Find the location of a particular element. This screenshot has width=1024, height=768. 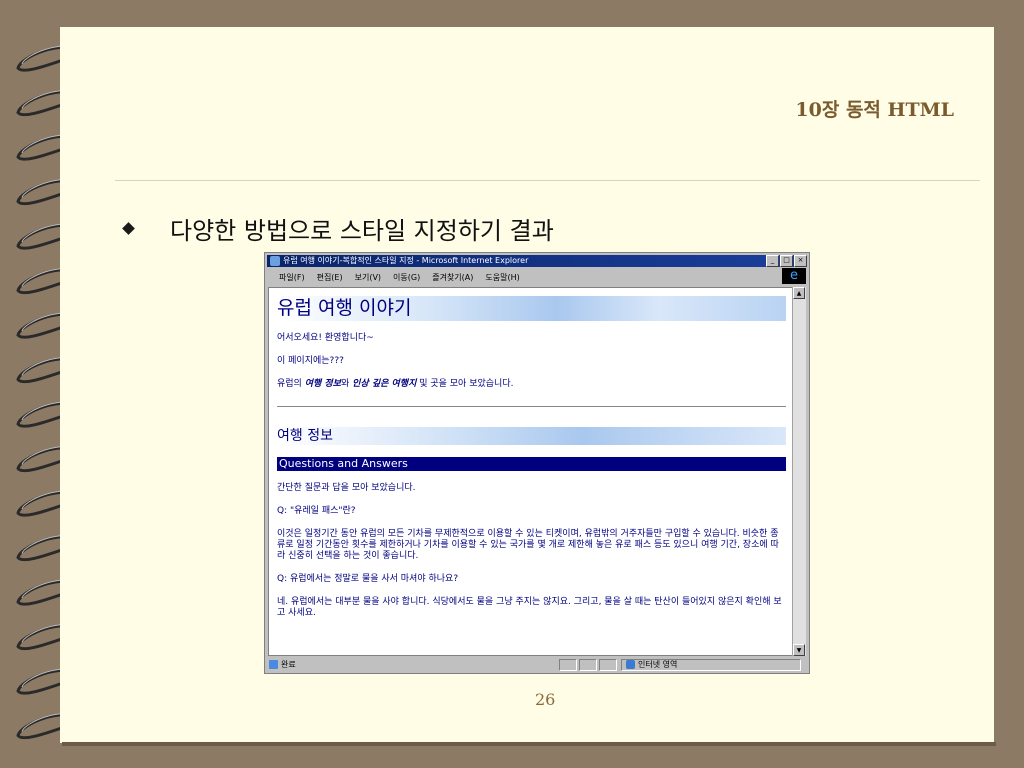

menu-go: 이동(G) is located at coordinates (406, 277).